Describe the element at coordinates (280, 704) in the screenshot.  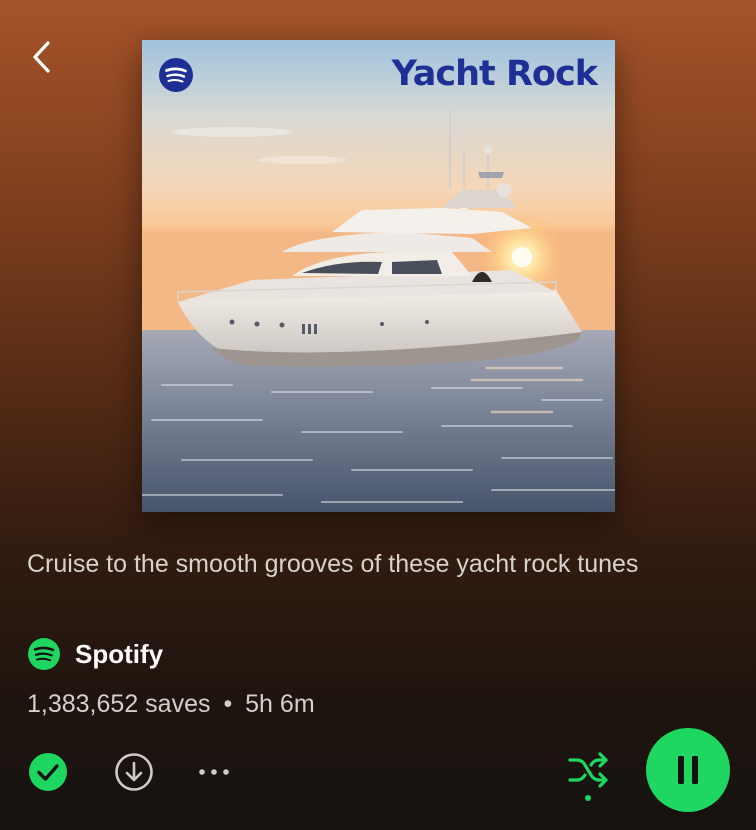
I see `playlist-duration: 5h 6m` at that location.